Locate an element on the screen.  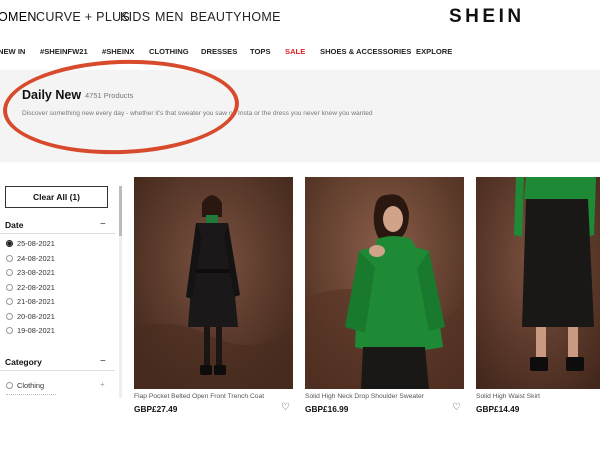
sidebar-scroll-thumb is located at coordinates (120, 211).